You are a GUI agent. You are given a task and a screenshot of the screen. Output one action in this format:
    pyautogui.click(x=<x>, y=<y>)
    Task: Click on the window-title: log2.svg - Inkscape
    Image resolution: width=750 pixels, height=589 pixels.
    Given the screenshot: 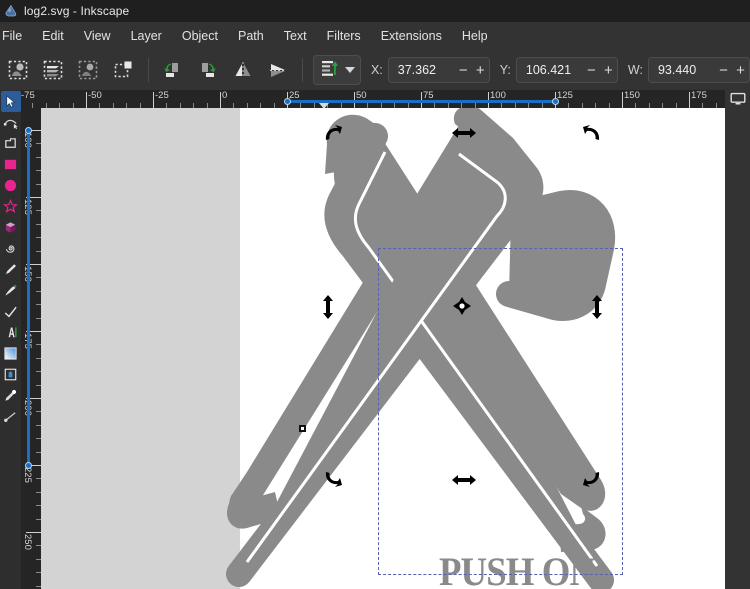 What is the action you would take?
    pyautogui.click(x=77, y=11)
    